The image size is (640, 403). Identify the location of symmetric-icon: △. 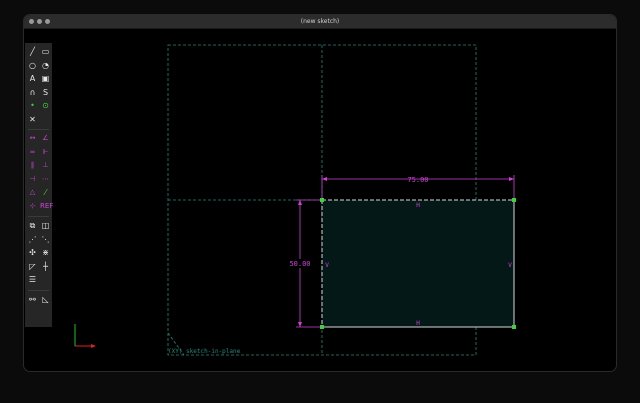
(32, 192).